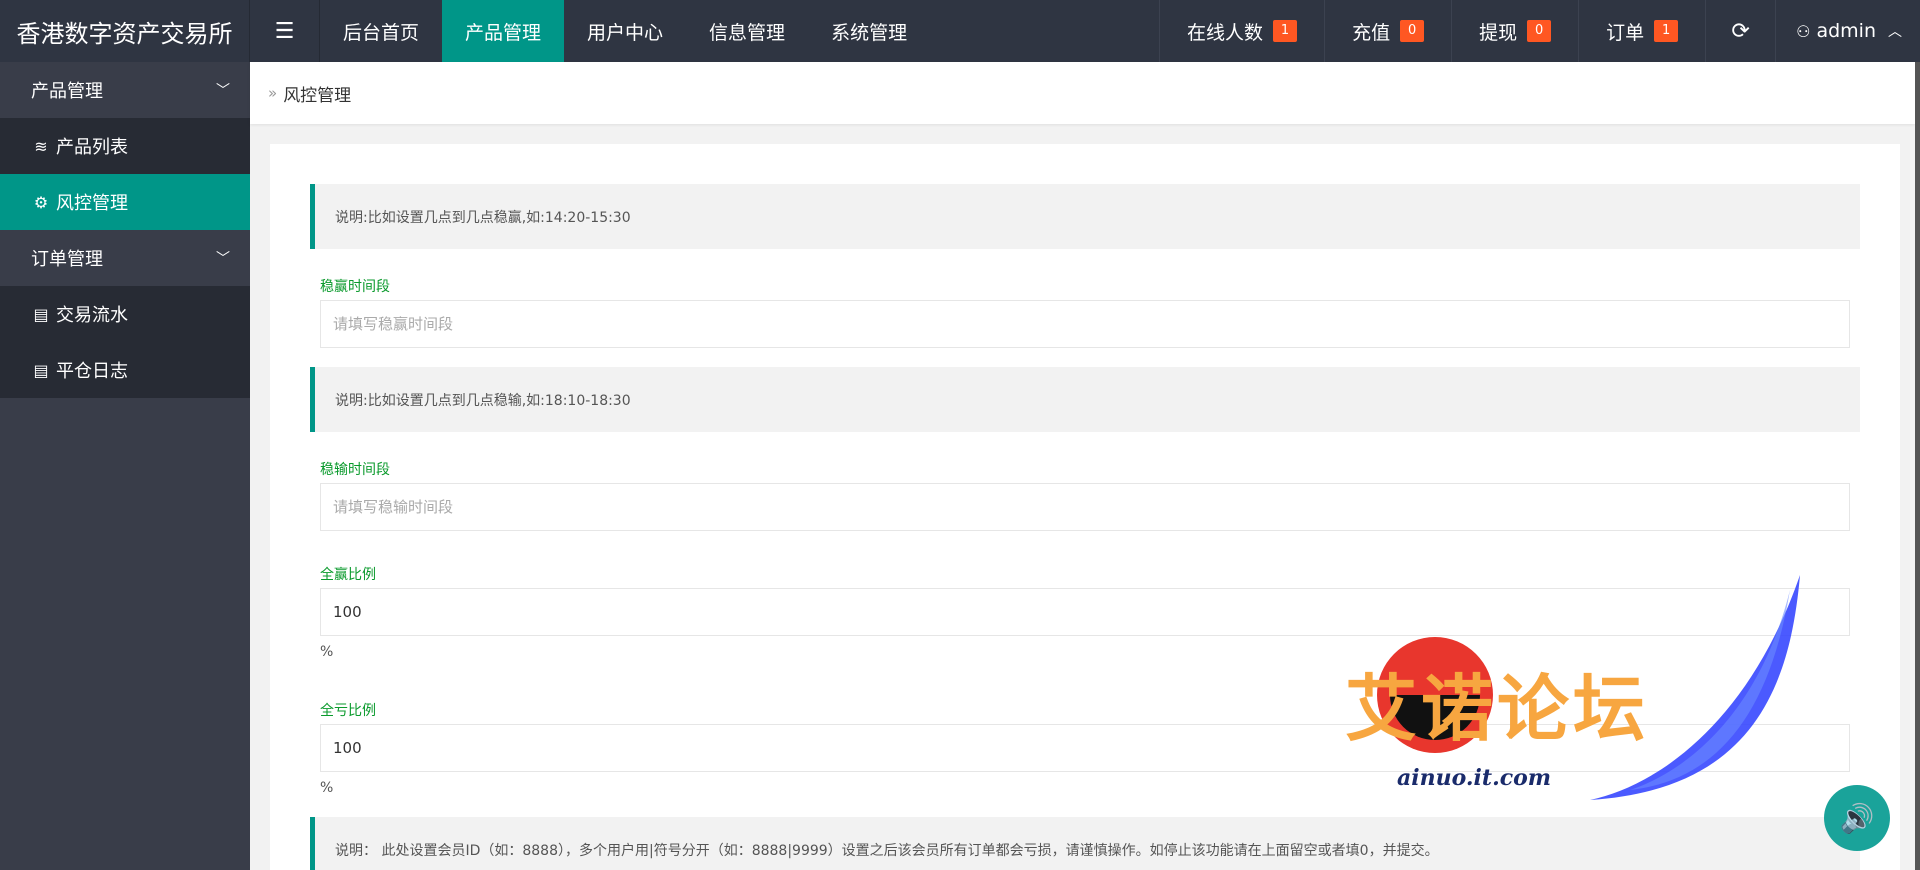 This screenshot has width=1920, height=870. Describe the element at coordinates (1371, 32) in the screenshot. I see `stat-recharge-label: 充值` at that location.